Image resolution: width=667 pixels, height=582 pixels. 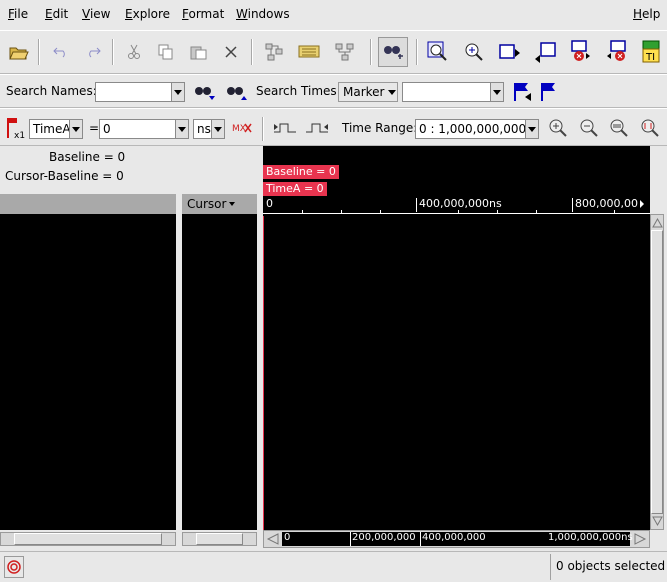 What do you see at coordinates (134, 92) in the screenshot?
I see `search-names-input` at bounding box center [134, 92].